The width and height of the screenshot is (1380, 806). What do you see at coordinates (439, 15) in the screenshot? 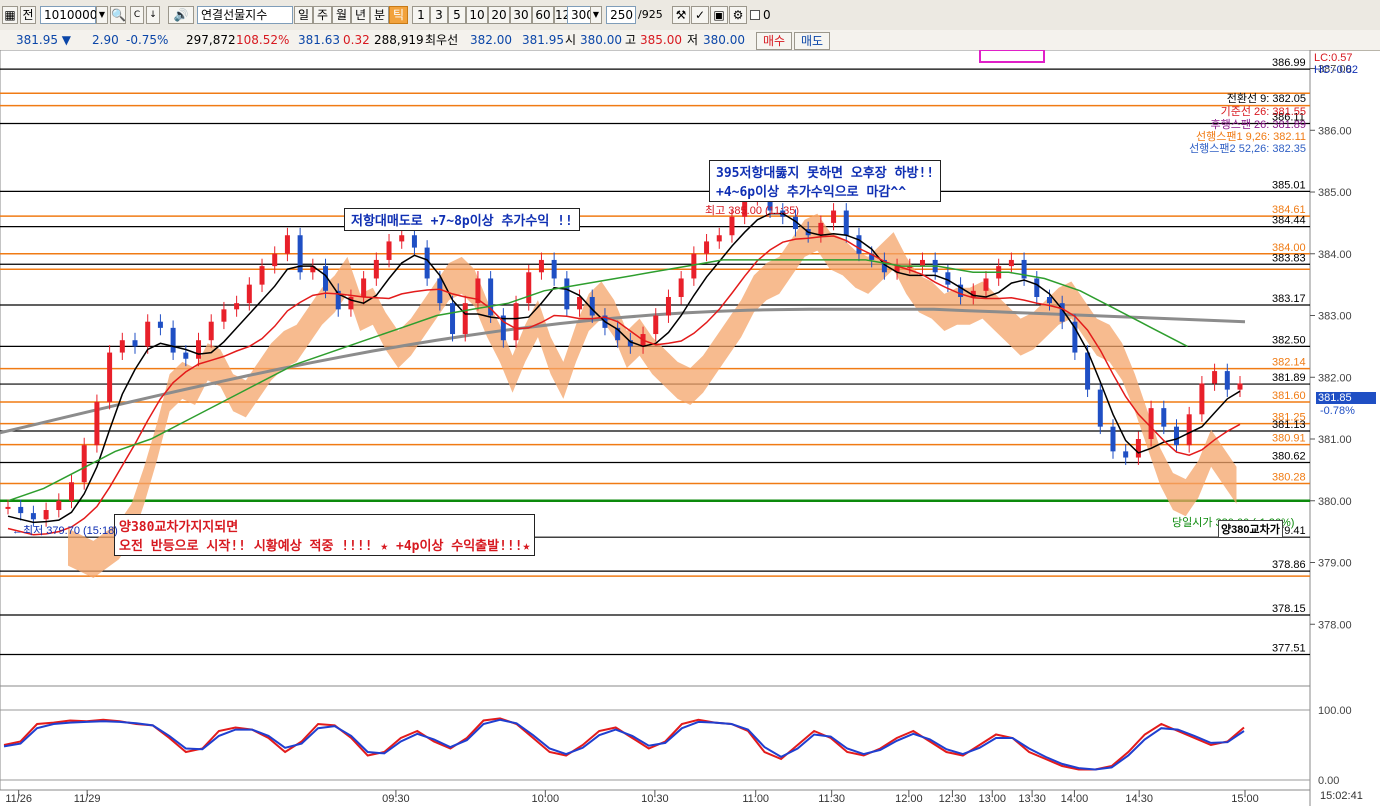
I see `interval-button-3: 3` at bounding box center [439, 15].